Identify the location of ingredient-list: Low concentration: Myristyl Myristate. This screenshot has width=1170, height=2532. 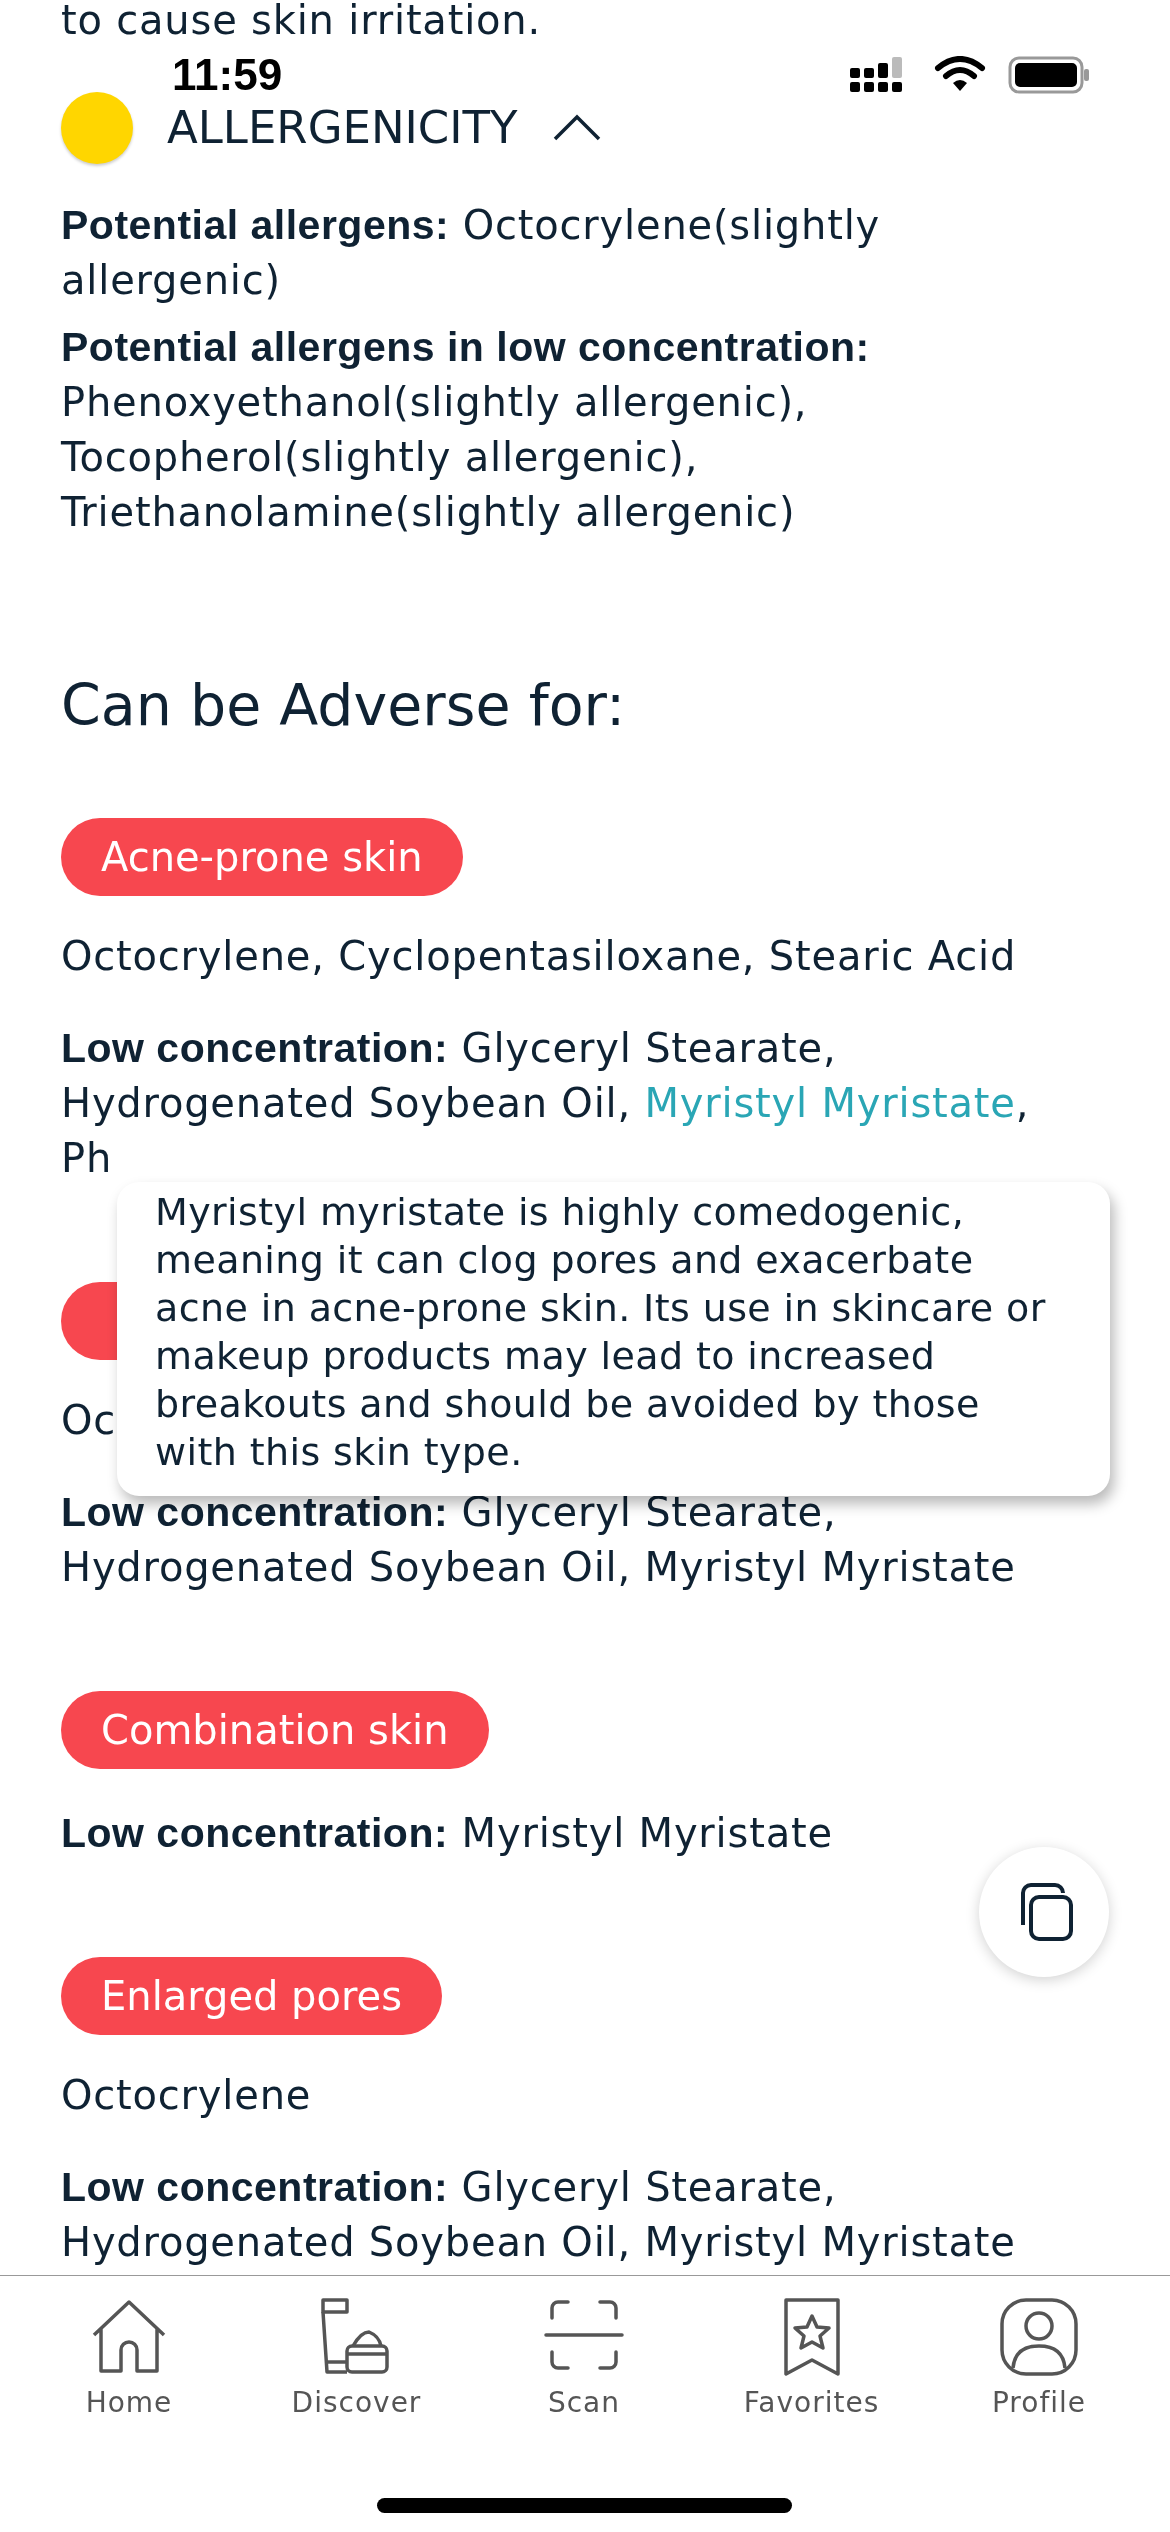
(586, 1833).